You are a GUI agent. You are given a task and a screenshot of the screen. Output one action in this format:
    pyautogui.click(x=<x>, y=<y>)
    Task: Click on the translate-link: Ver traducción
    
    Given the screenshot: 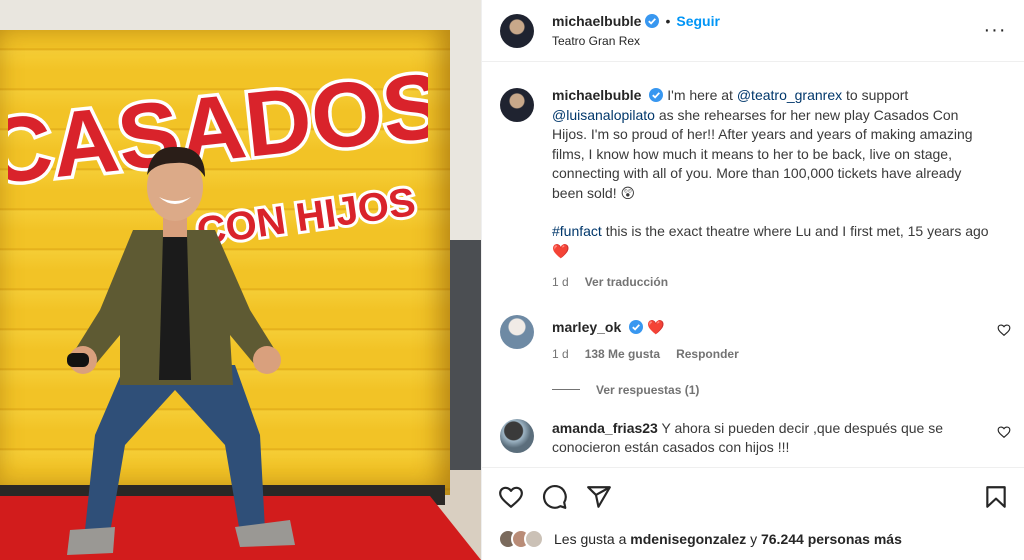 What is the action you would take?
    pyautogui.click(x=626, y=283)
    